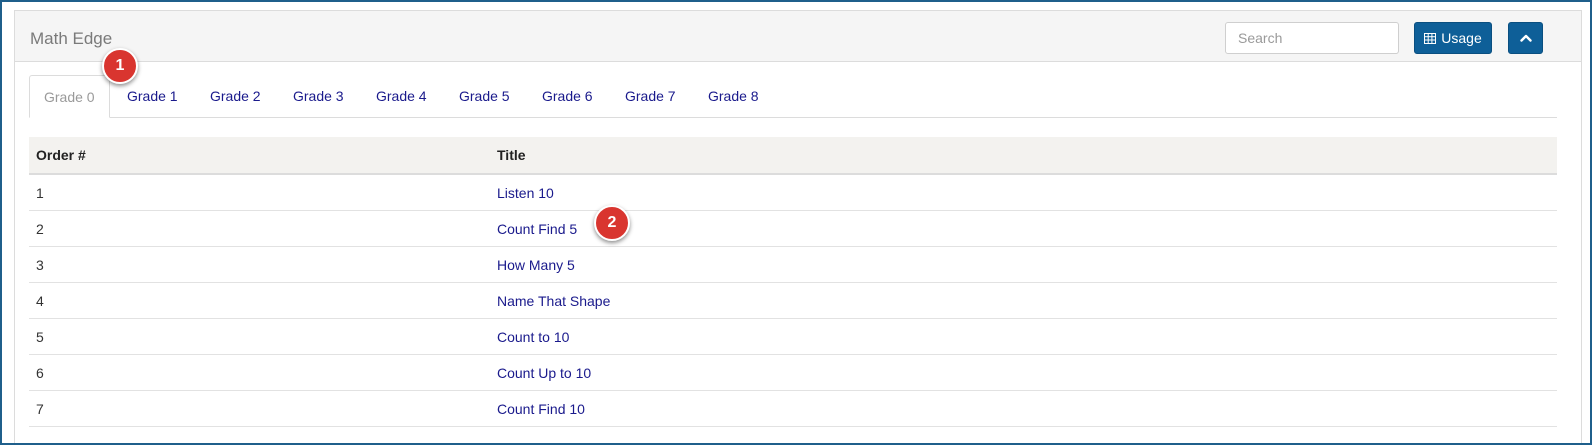  I want to click on activity-link: Name That Shape, so click(553, 301).